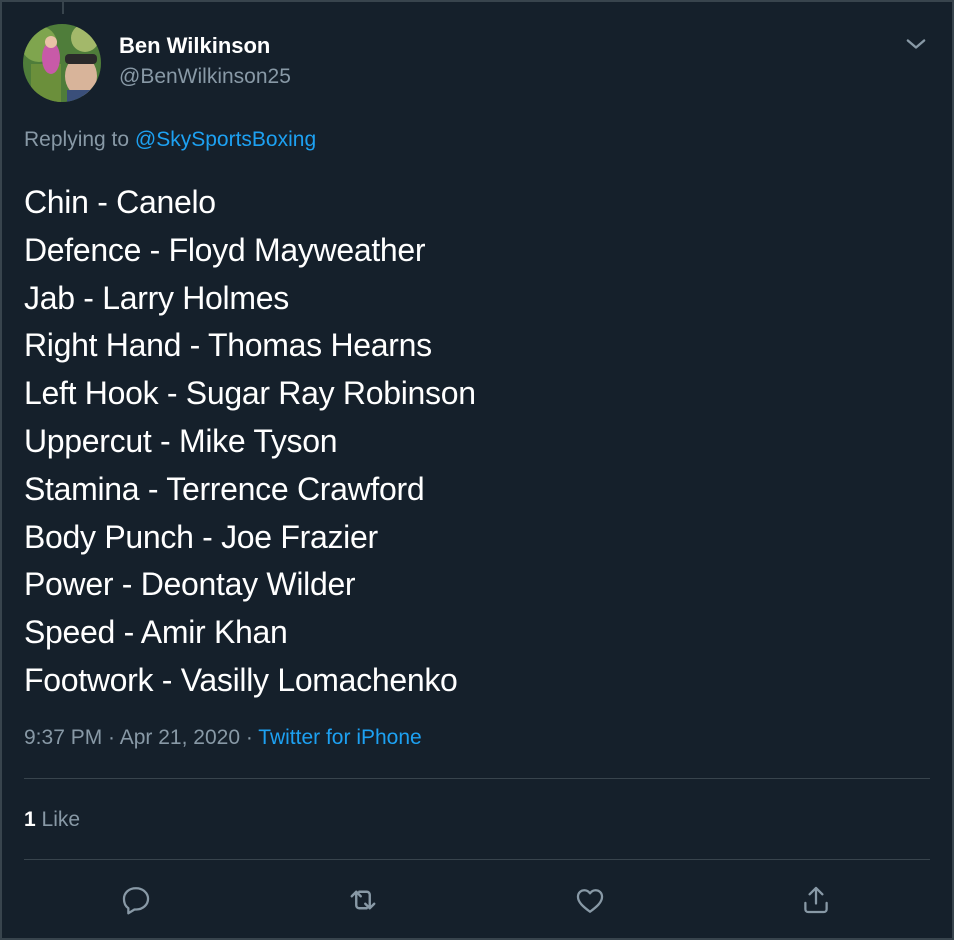 Image resolution: width=954 pixels, height=940 pixels. I want to click on reply-icon, so click(136, 901).